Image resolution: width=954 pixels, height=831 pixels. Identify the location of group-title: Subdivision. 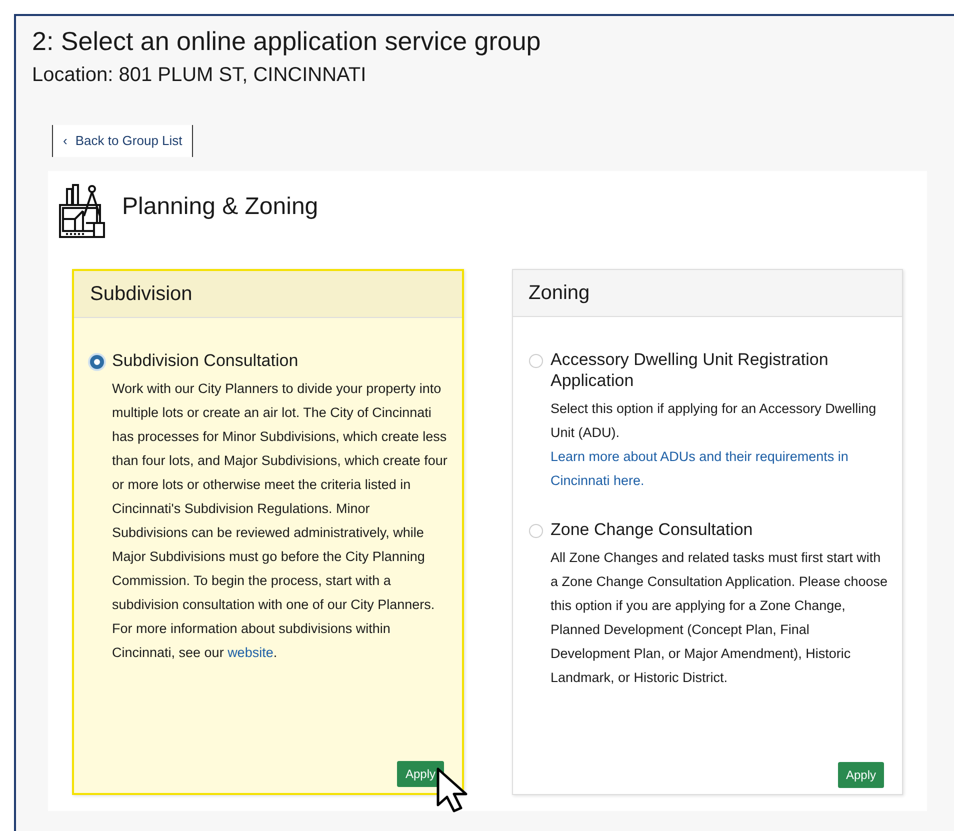
(268, 294).